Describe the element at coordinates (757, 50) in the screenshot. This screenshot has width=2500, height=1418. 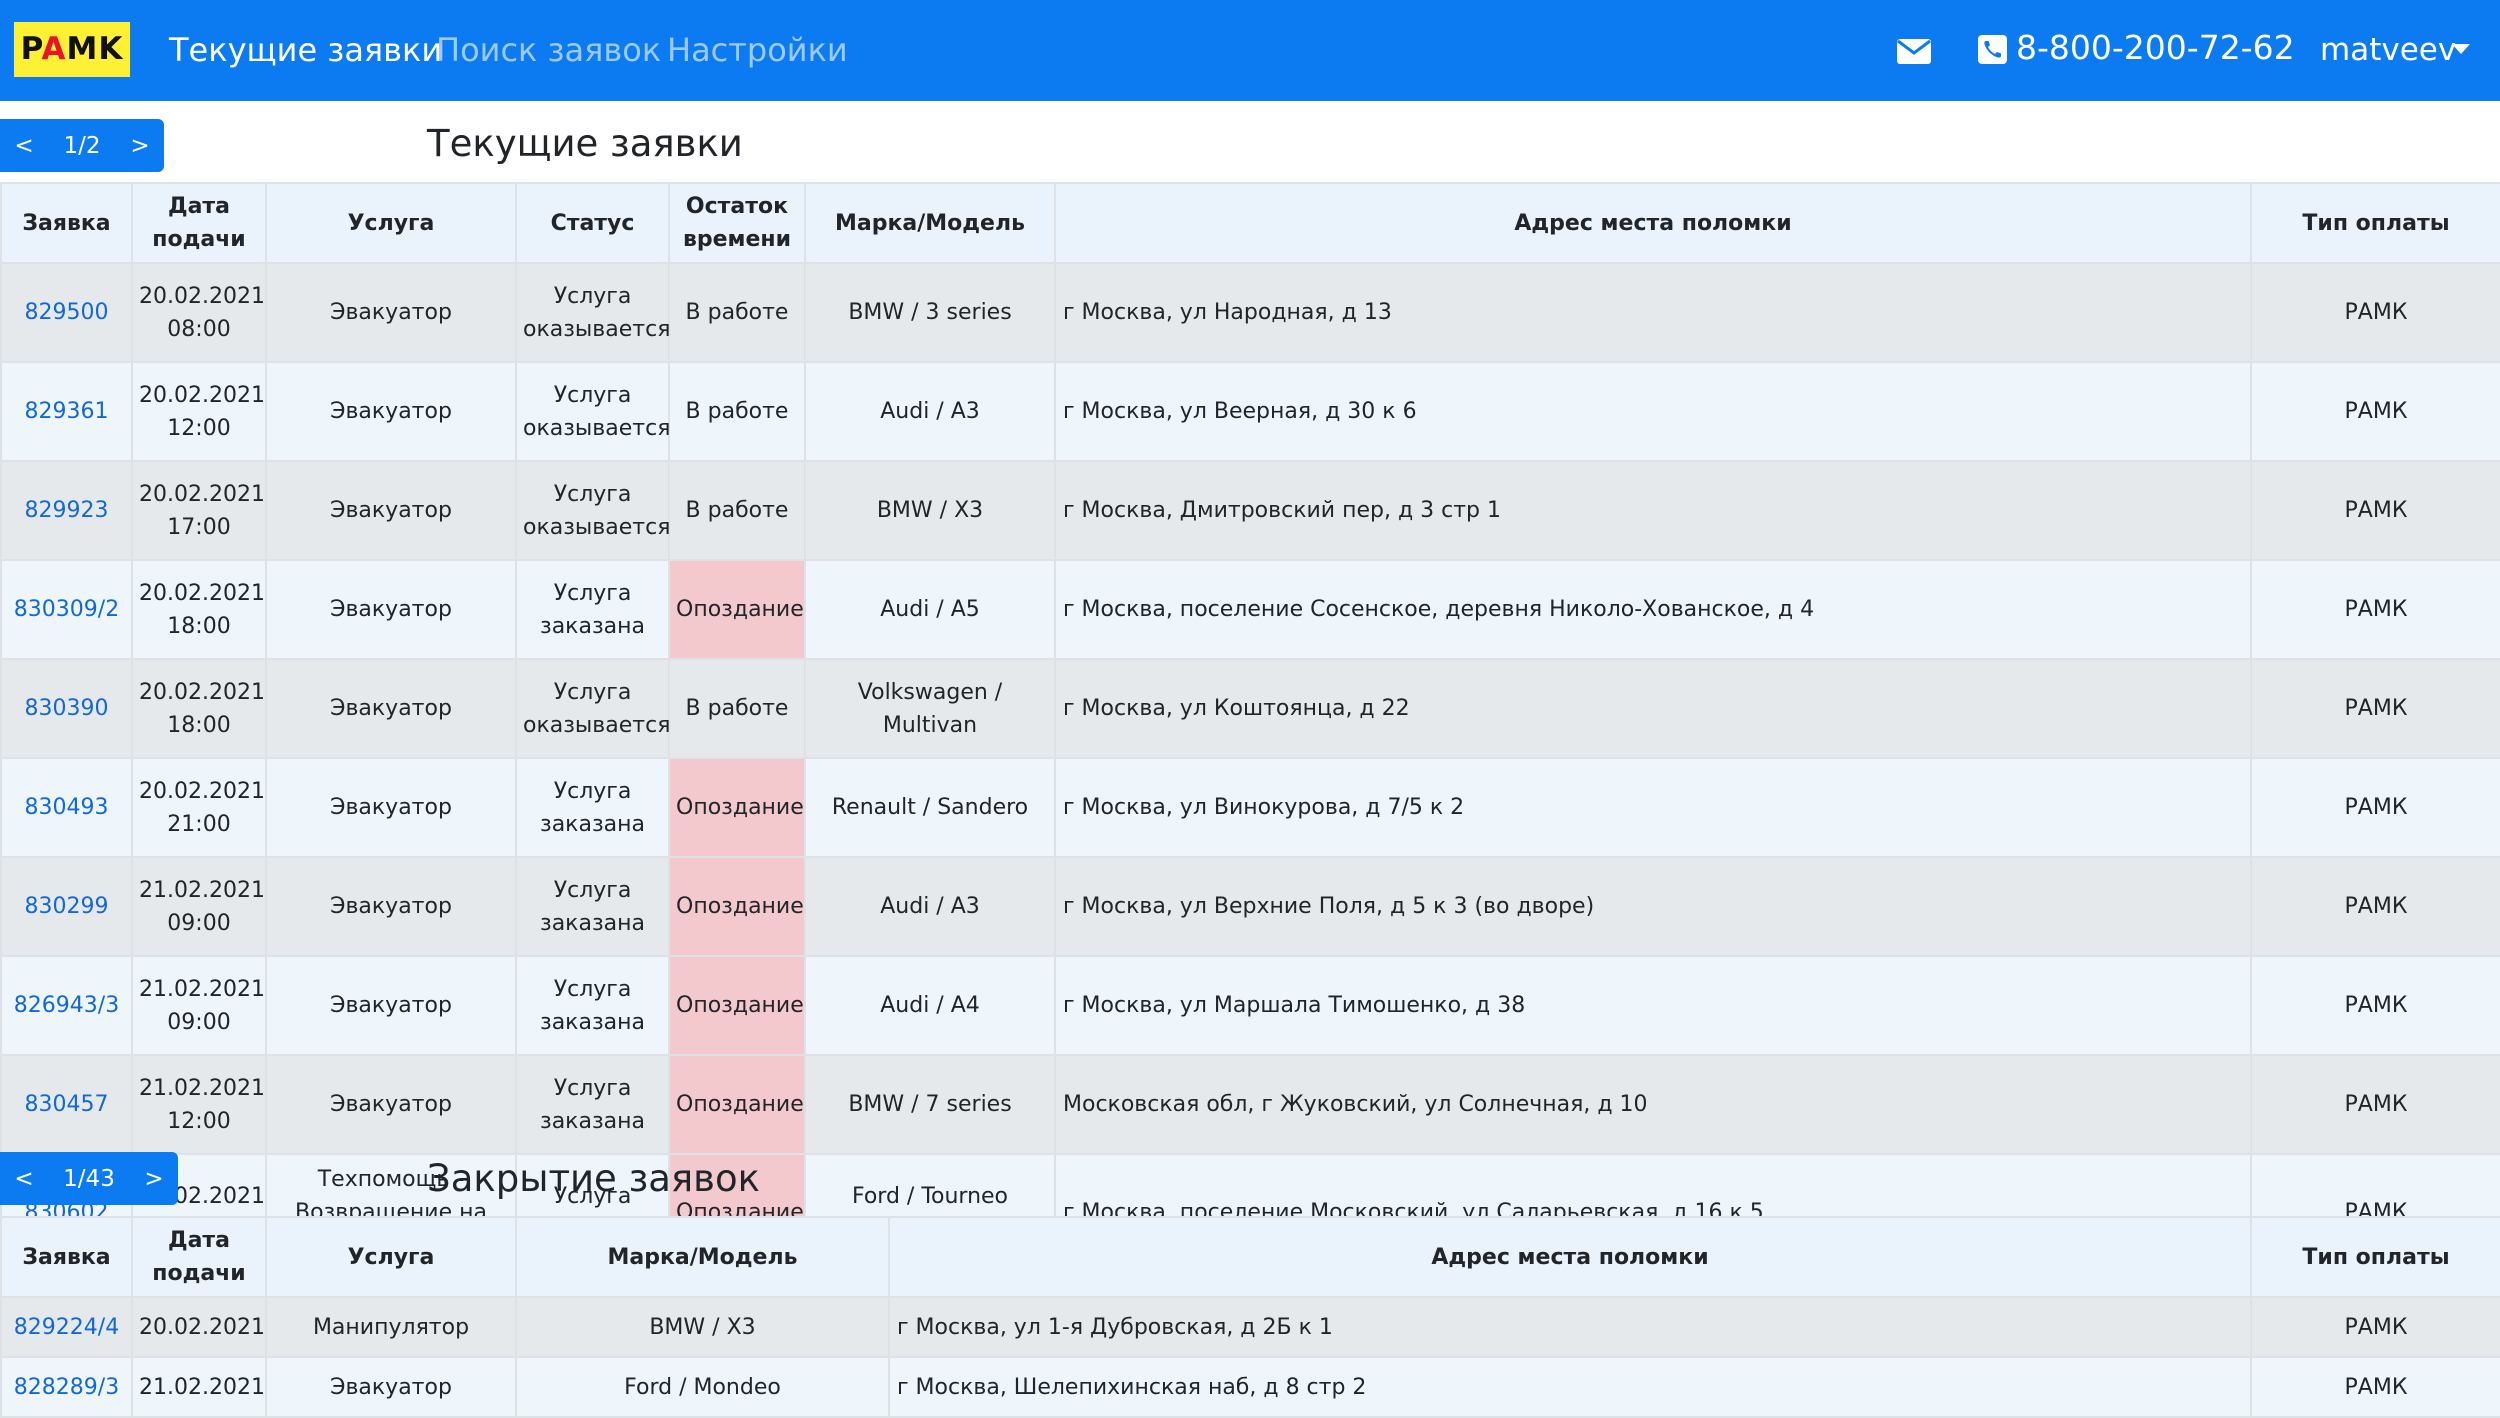
I see `nav-link-settings: Настройки` at that location.